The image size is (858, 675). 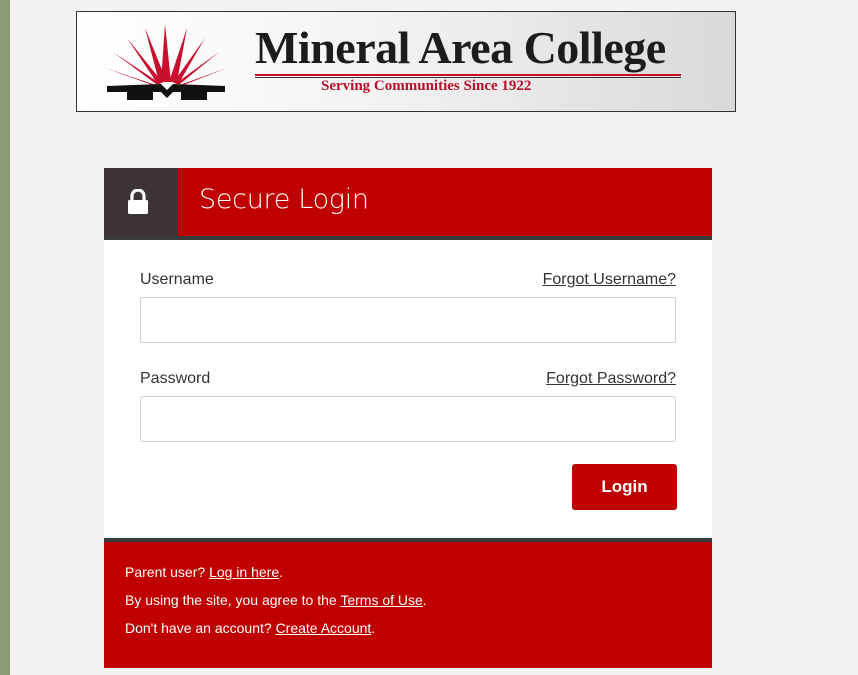 What do you see at coordinates (611, 379) in the screenshot?
I see `forgot-password-link: Forgot Password?` at bounding box center [611, 379].